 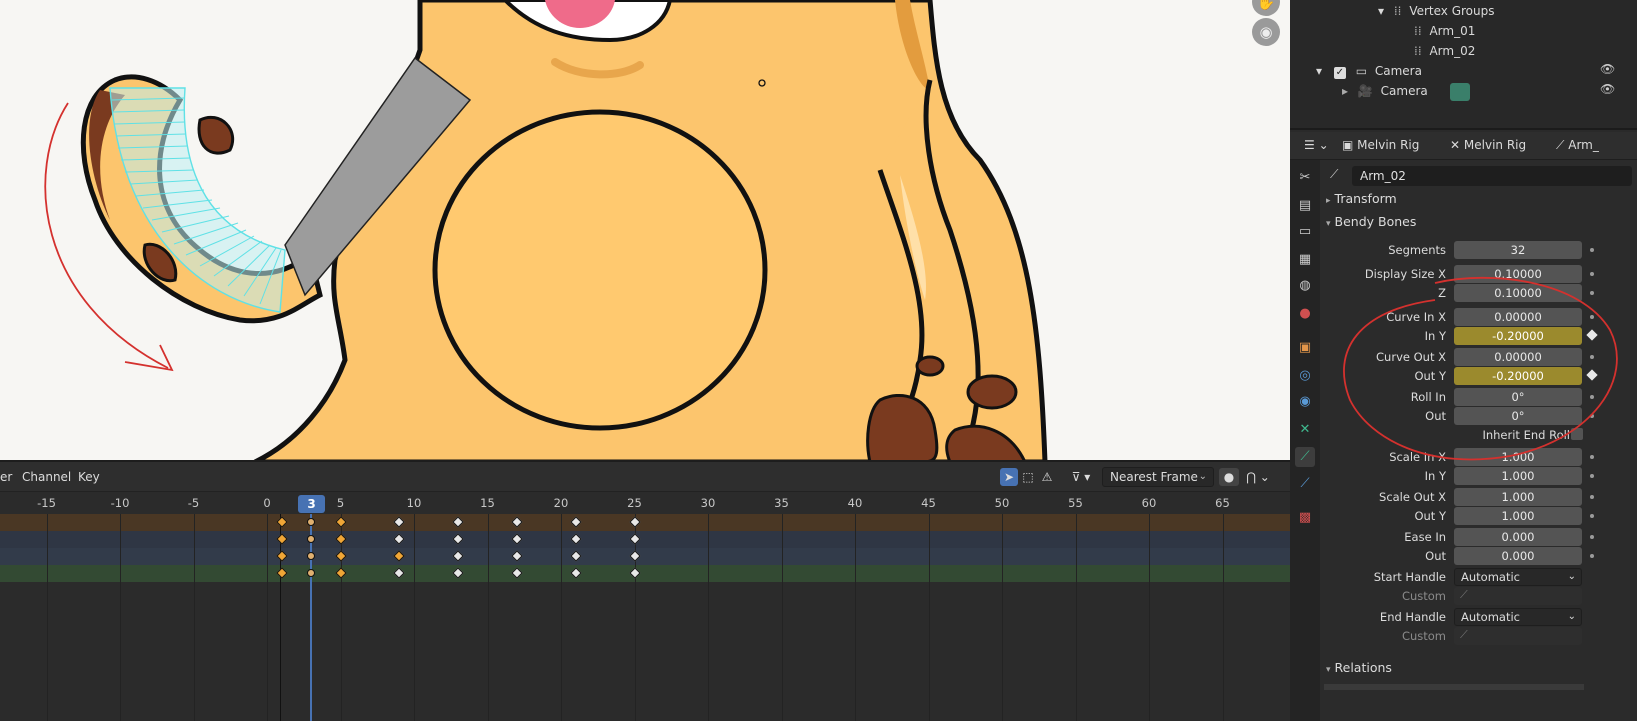 I want to click on roll-in-field: 0°, so click(x=1518, y=397).